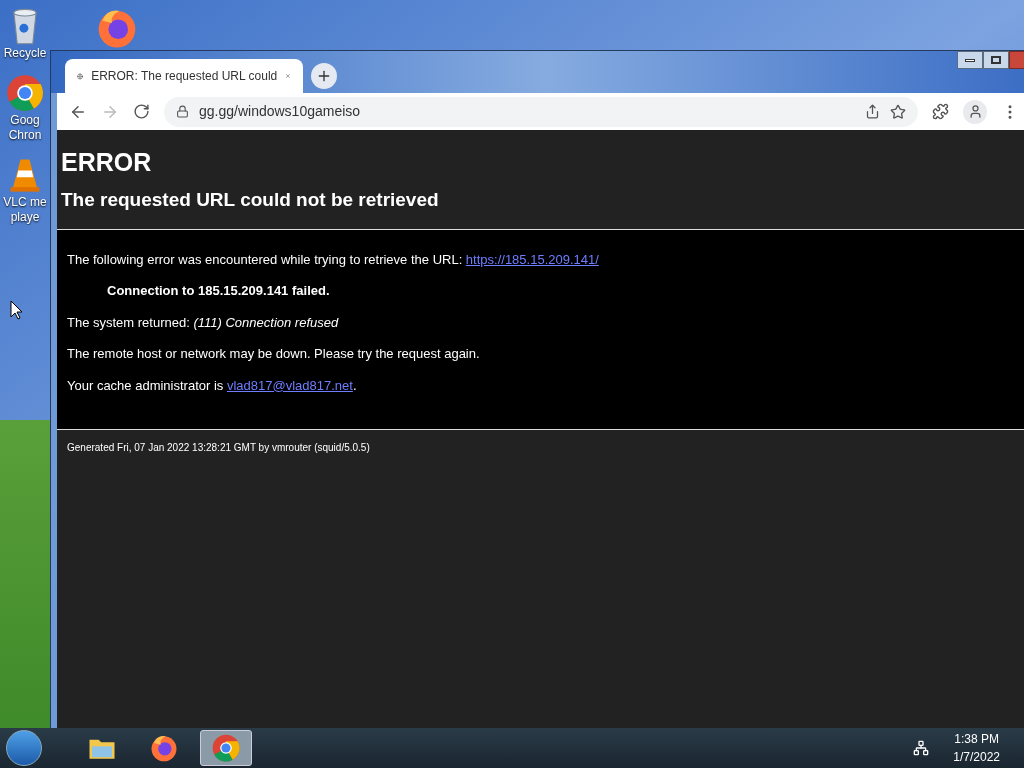  What do you see at coordinates (921, 748) in the screenshot?
I see `network-icon` at bounding box center [921, 748].